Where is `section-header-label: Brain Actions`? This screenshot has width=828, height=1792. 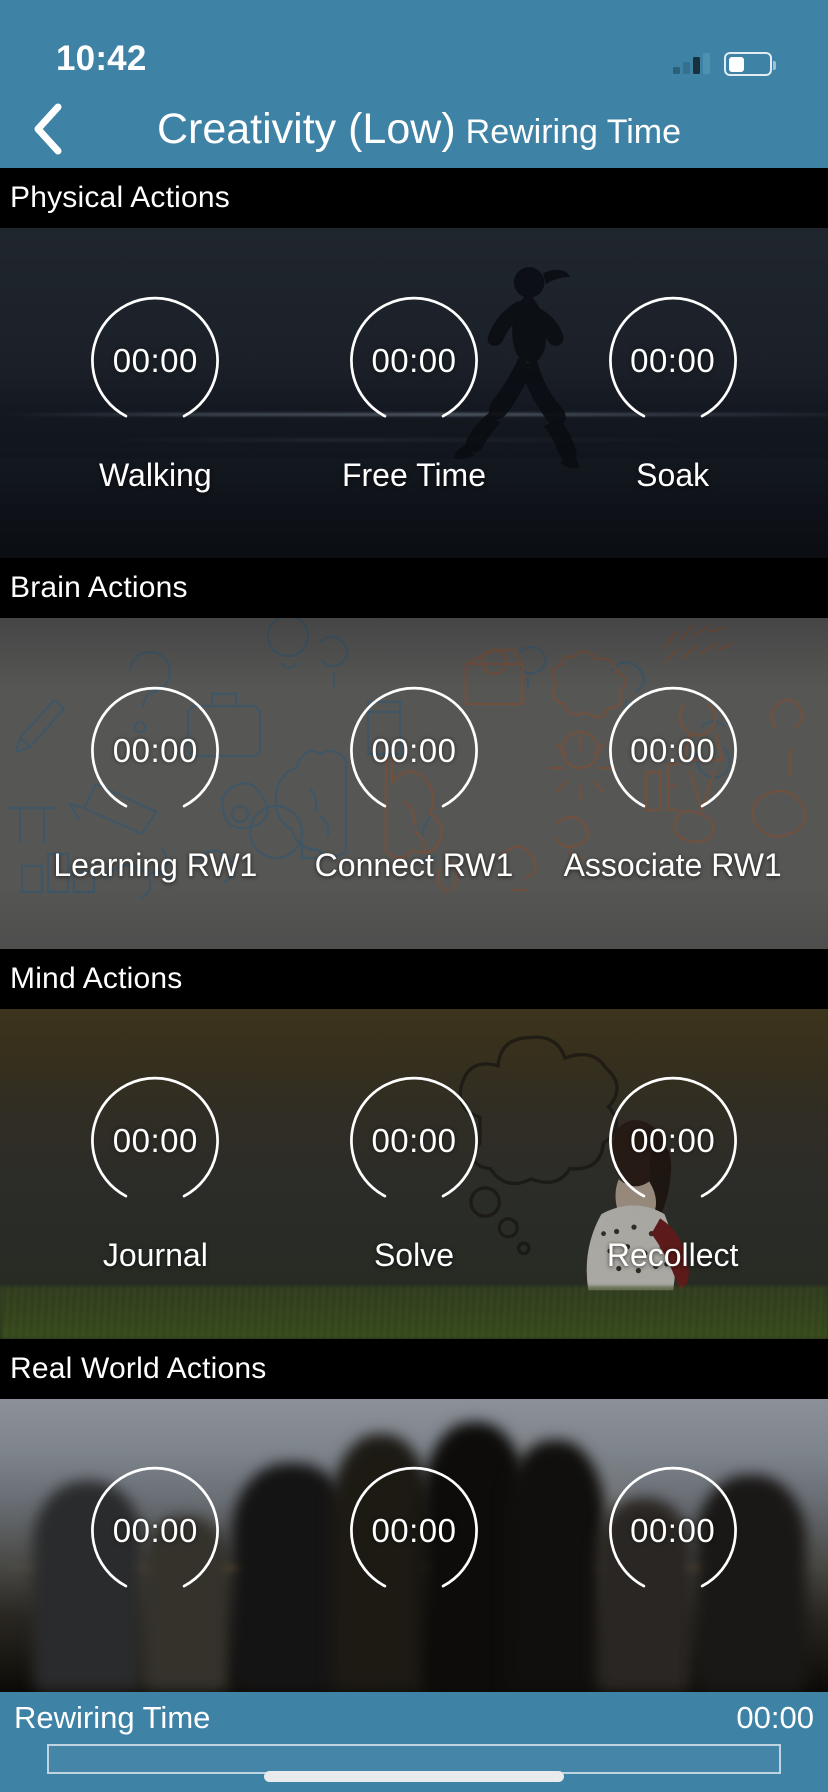
section-header-label: Brain Actions is located at coordinates (99, 588).